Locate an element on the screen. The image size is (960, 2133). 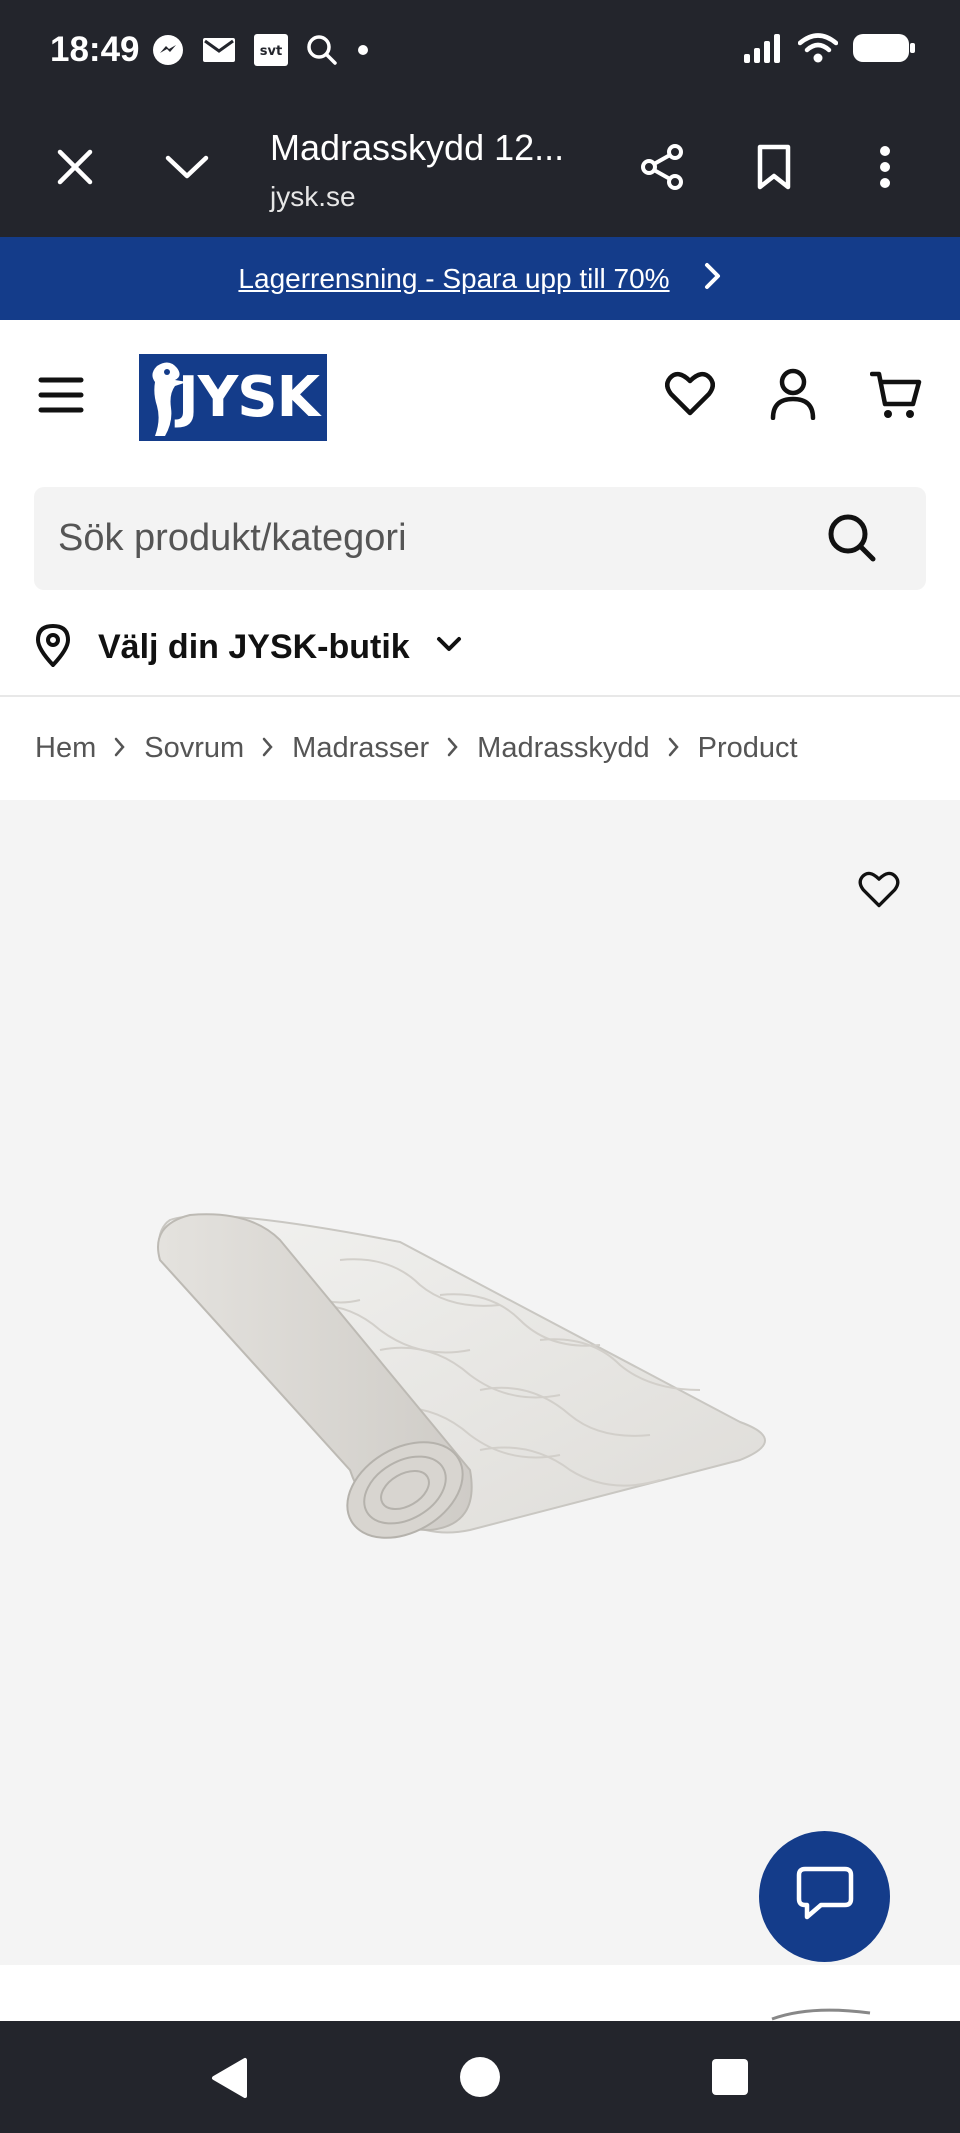
account-button is located at coordinates (793, 396).